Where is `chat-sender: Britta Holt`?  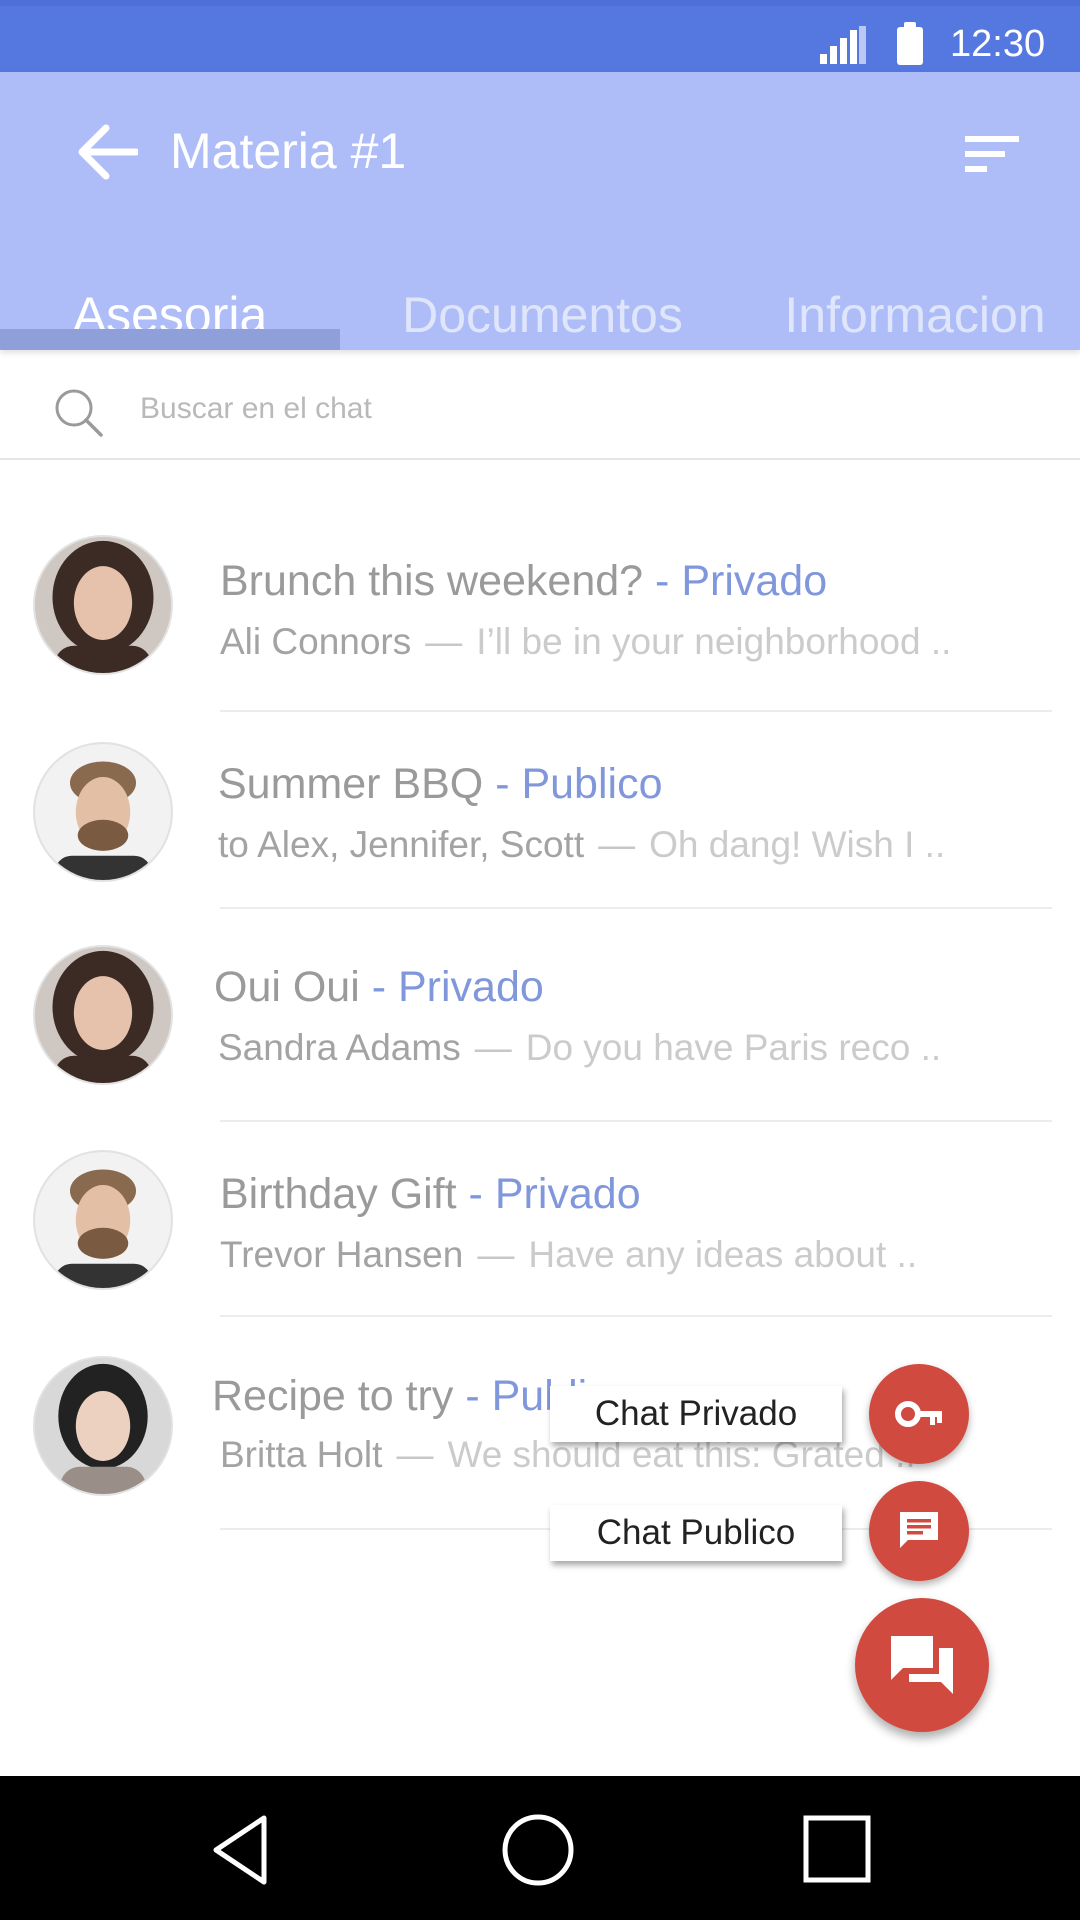 chat-sender: Britta Holt is located at coordinates (301, 1454).